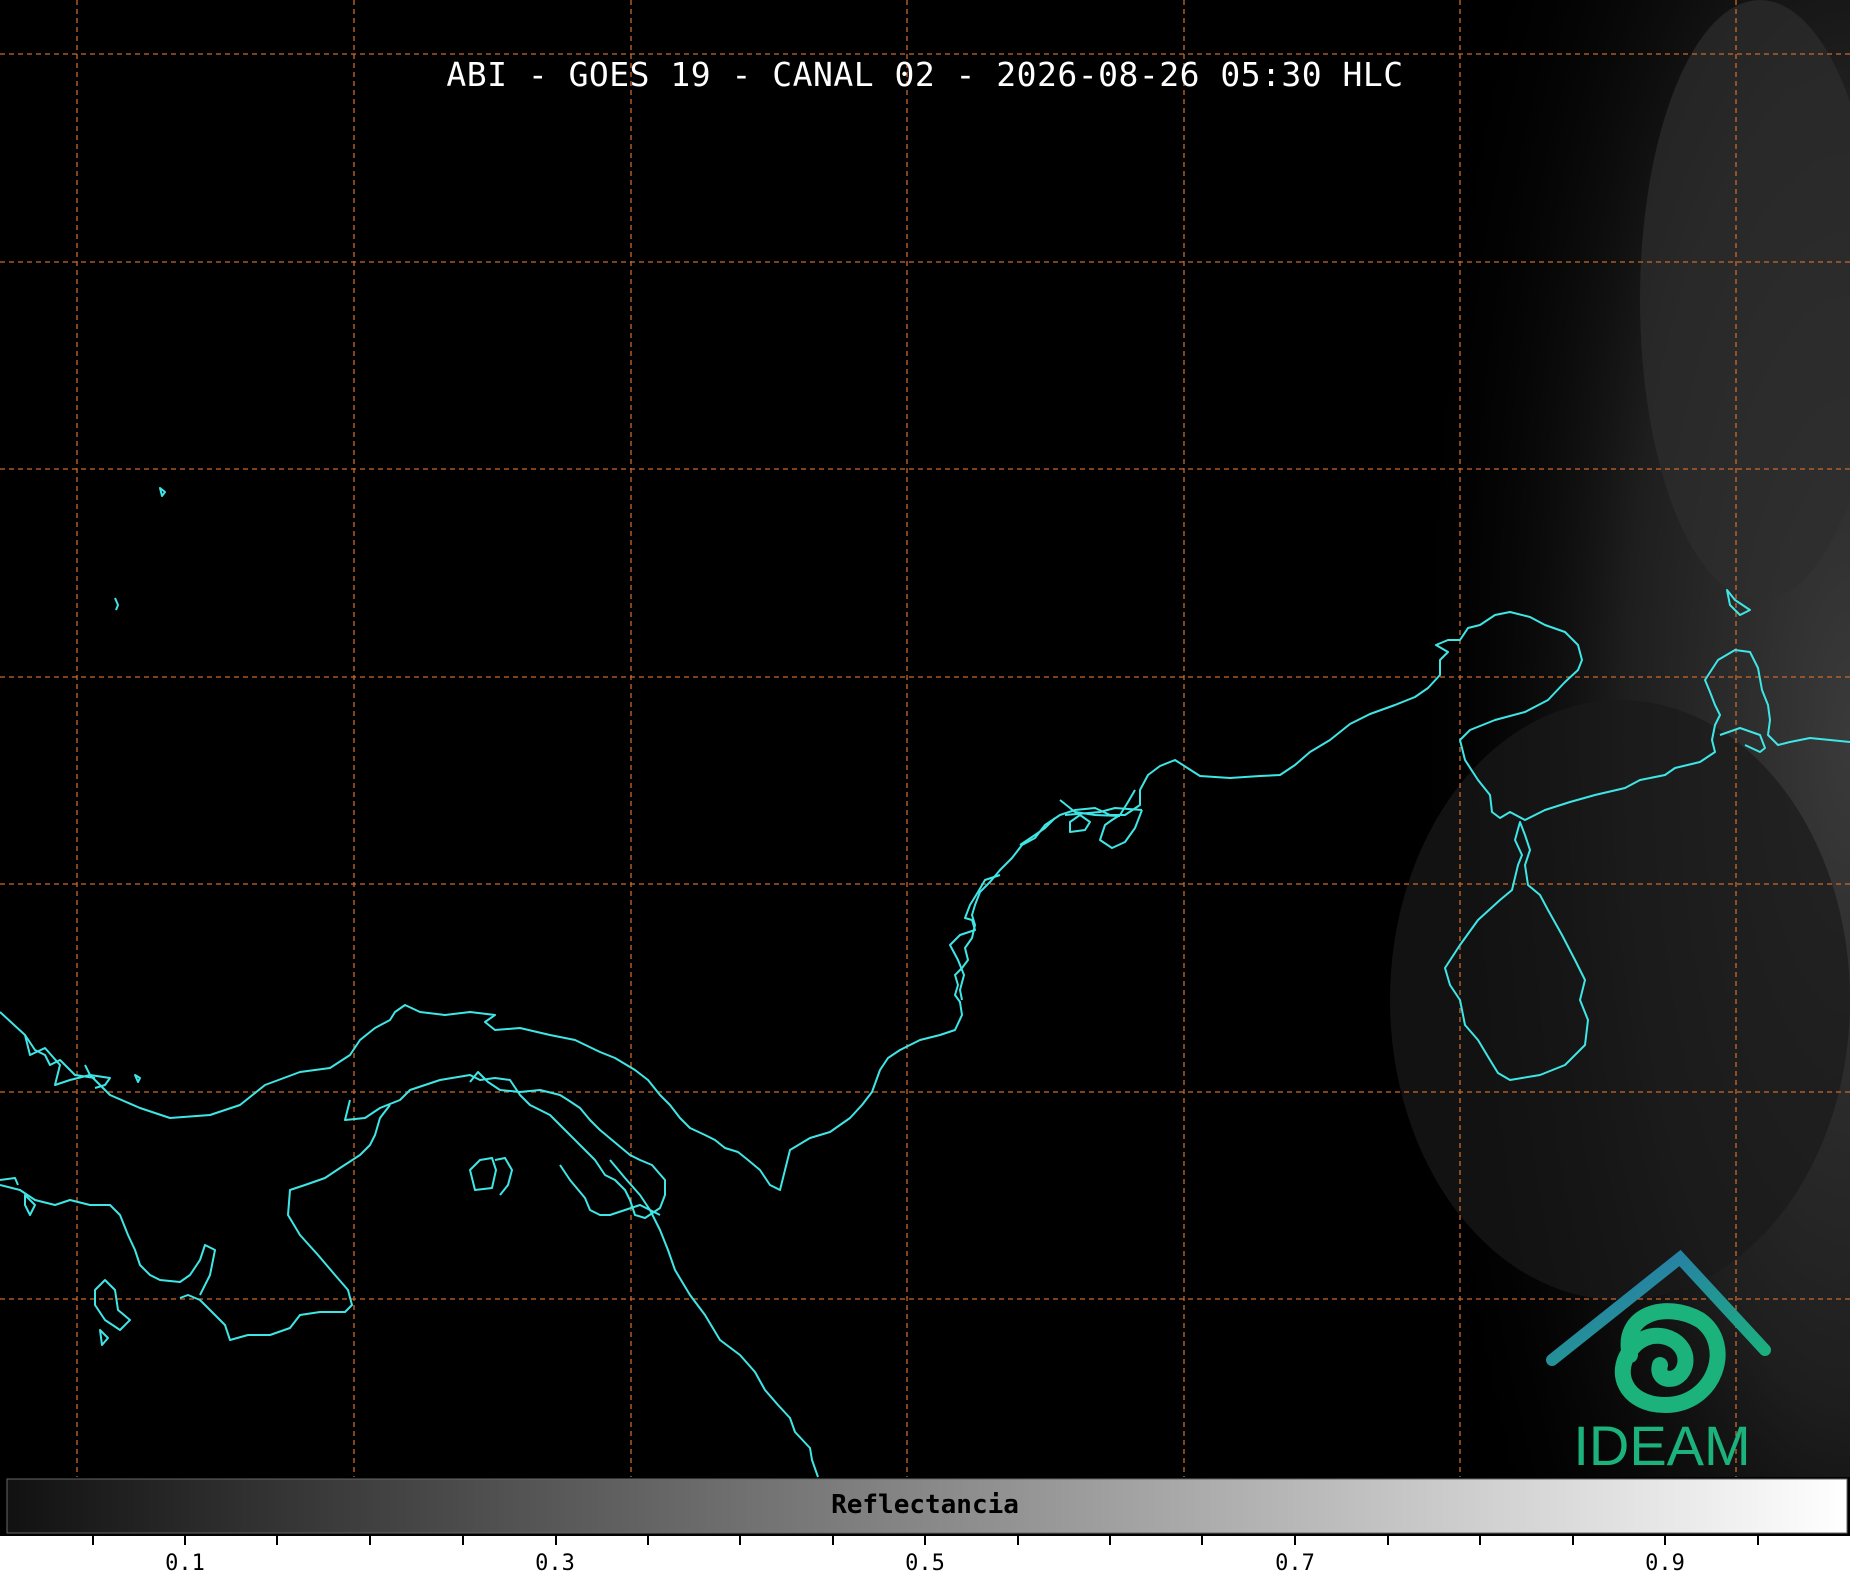 The image size is (1850, 1577). Describe the element at coordinates (185, 1563) in the screenshot. I see `colorbar-tick-label: 0.1` at that location.